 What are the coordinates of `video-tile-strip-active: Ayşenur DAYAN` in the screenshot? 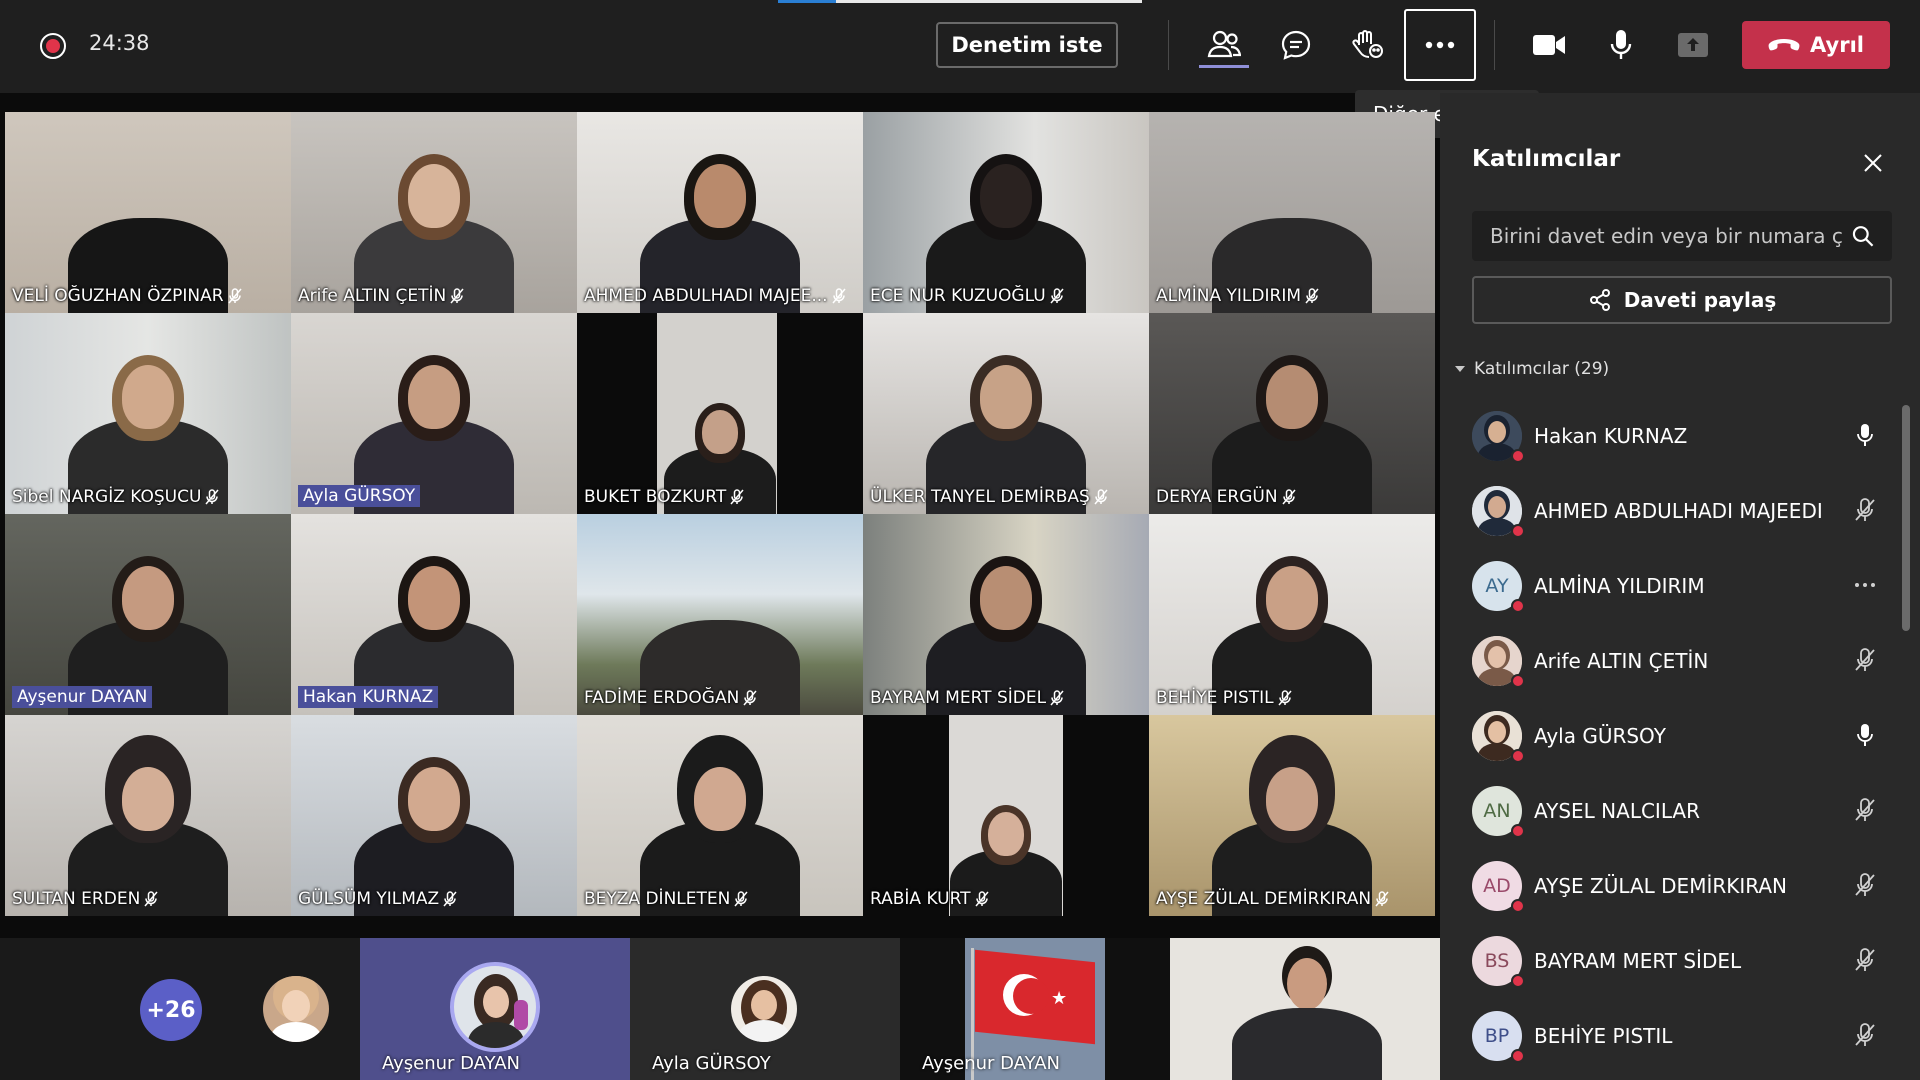 It's located at (495, 1009).